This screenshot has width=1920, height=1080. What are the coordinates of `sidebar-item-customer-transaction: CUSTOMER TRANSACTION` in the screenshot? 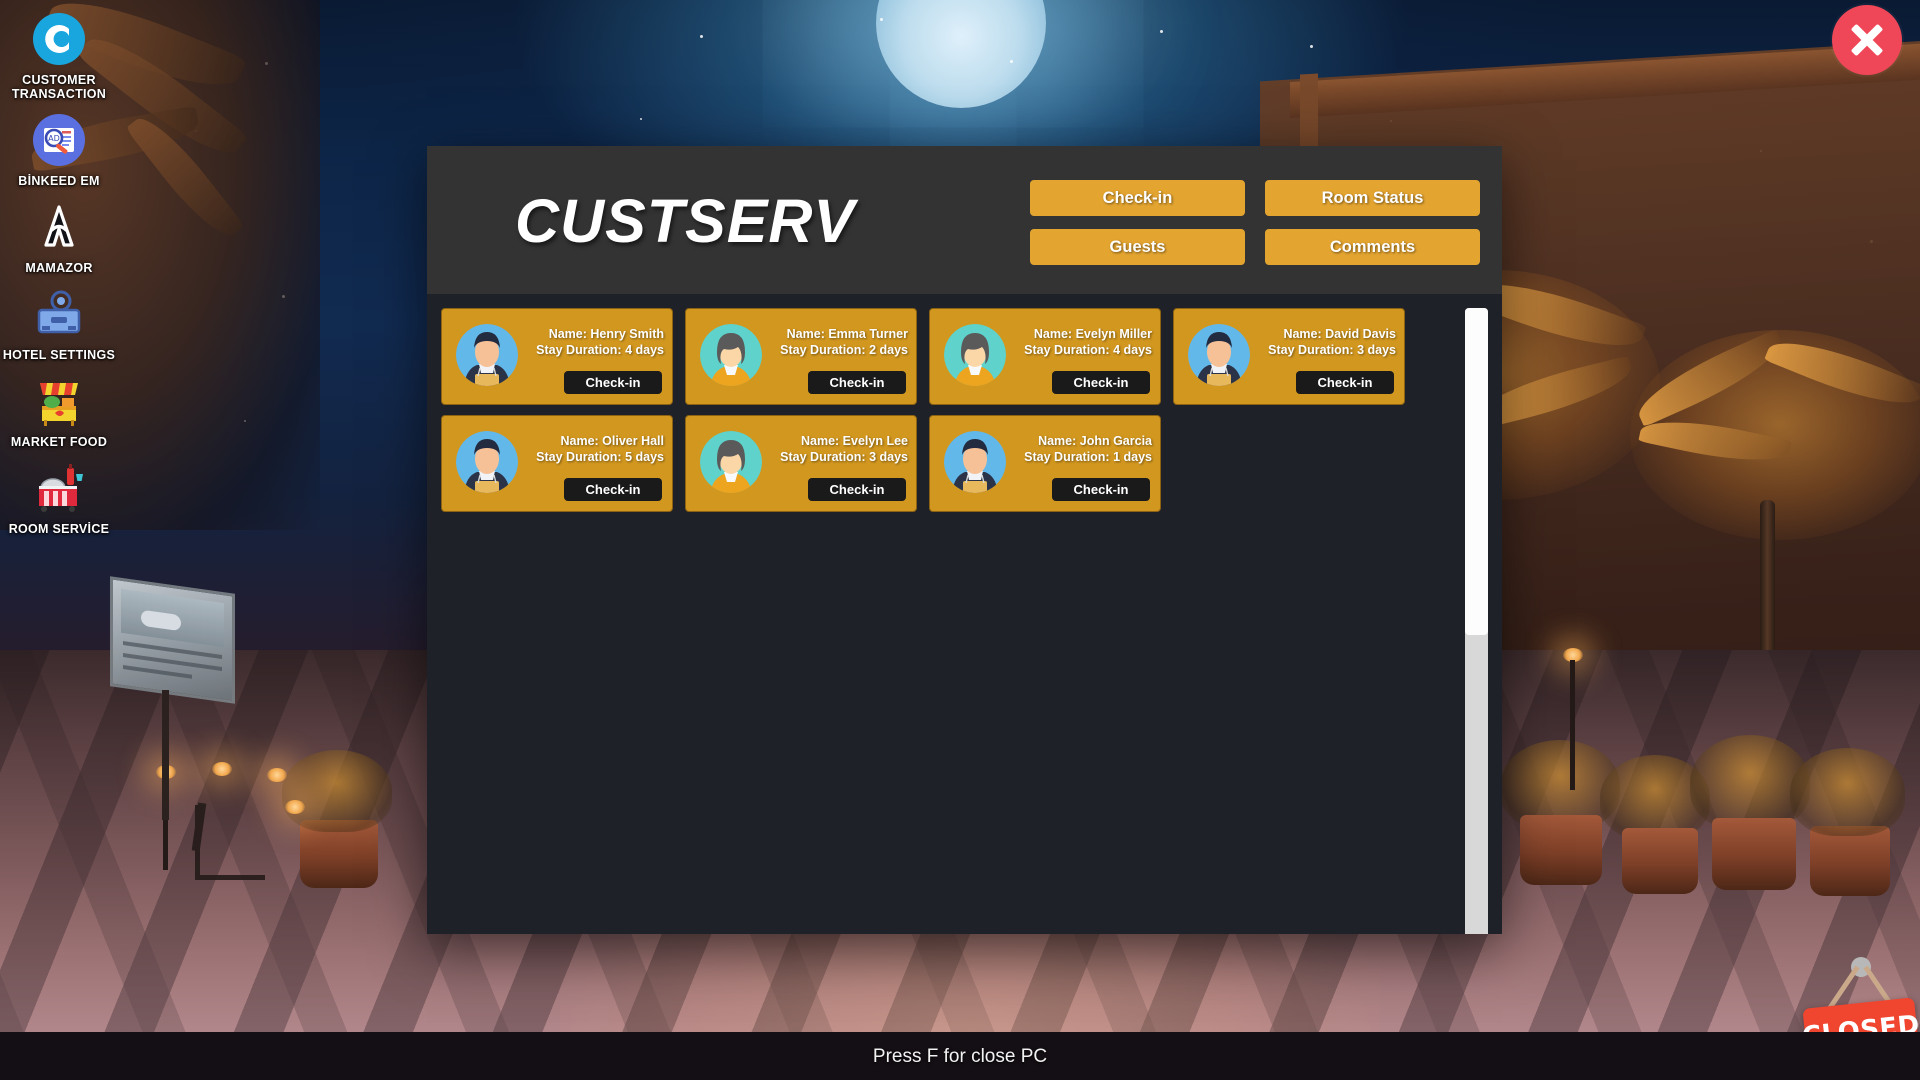 It's located at (59, 56).